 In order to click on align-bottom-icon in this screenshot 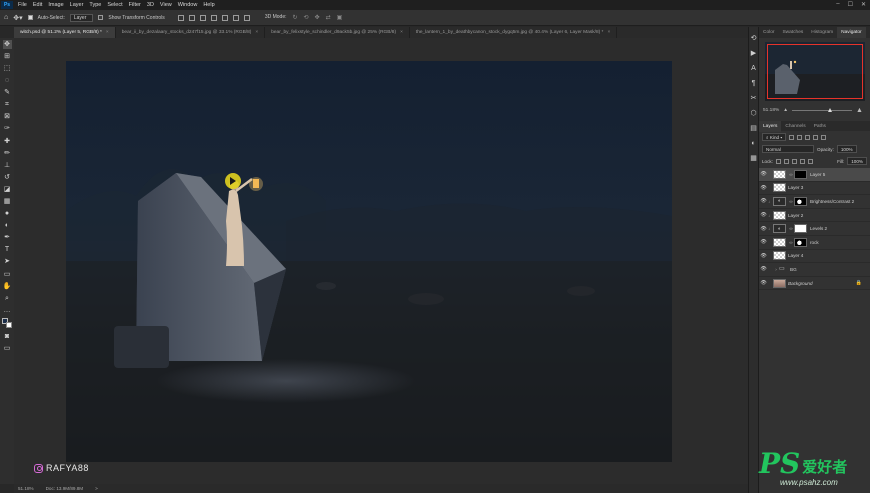, I will do `click(235, 17)`.